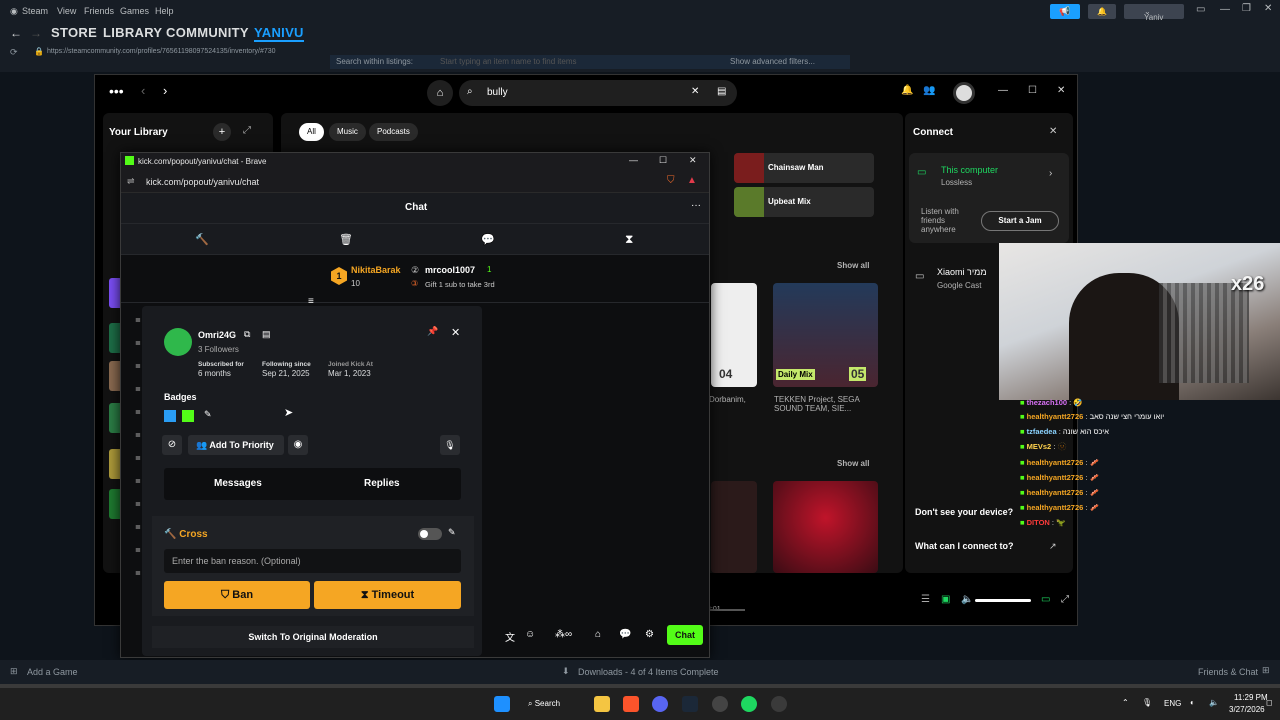  I want to click on gear-icon: ⚙, so click(649, 634).